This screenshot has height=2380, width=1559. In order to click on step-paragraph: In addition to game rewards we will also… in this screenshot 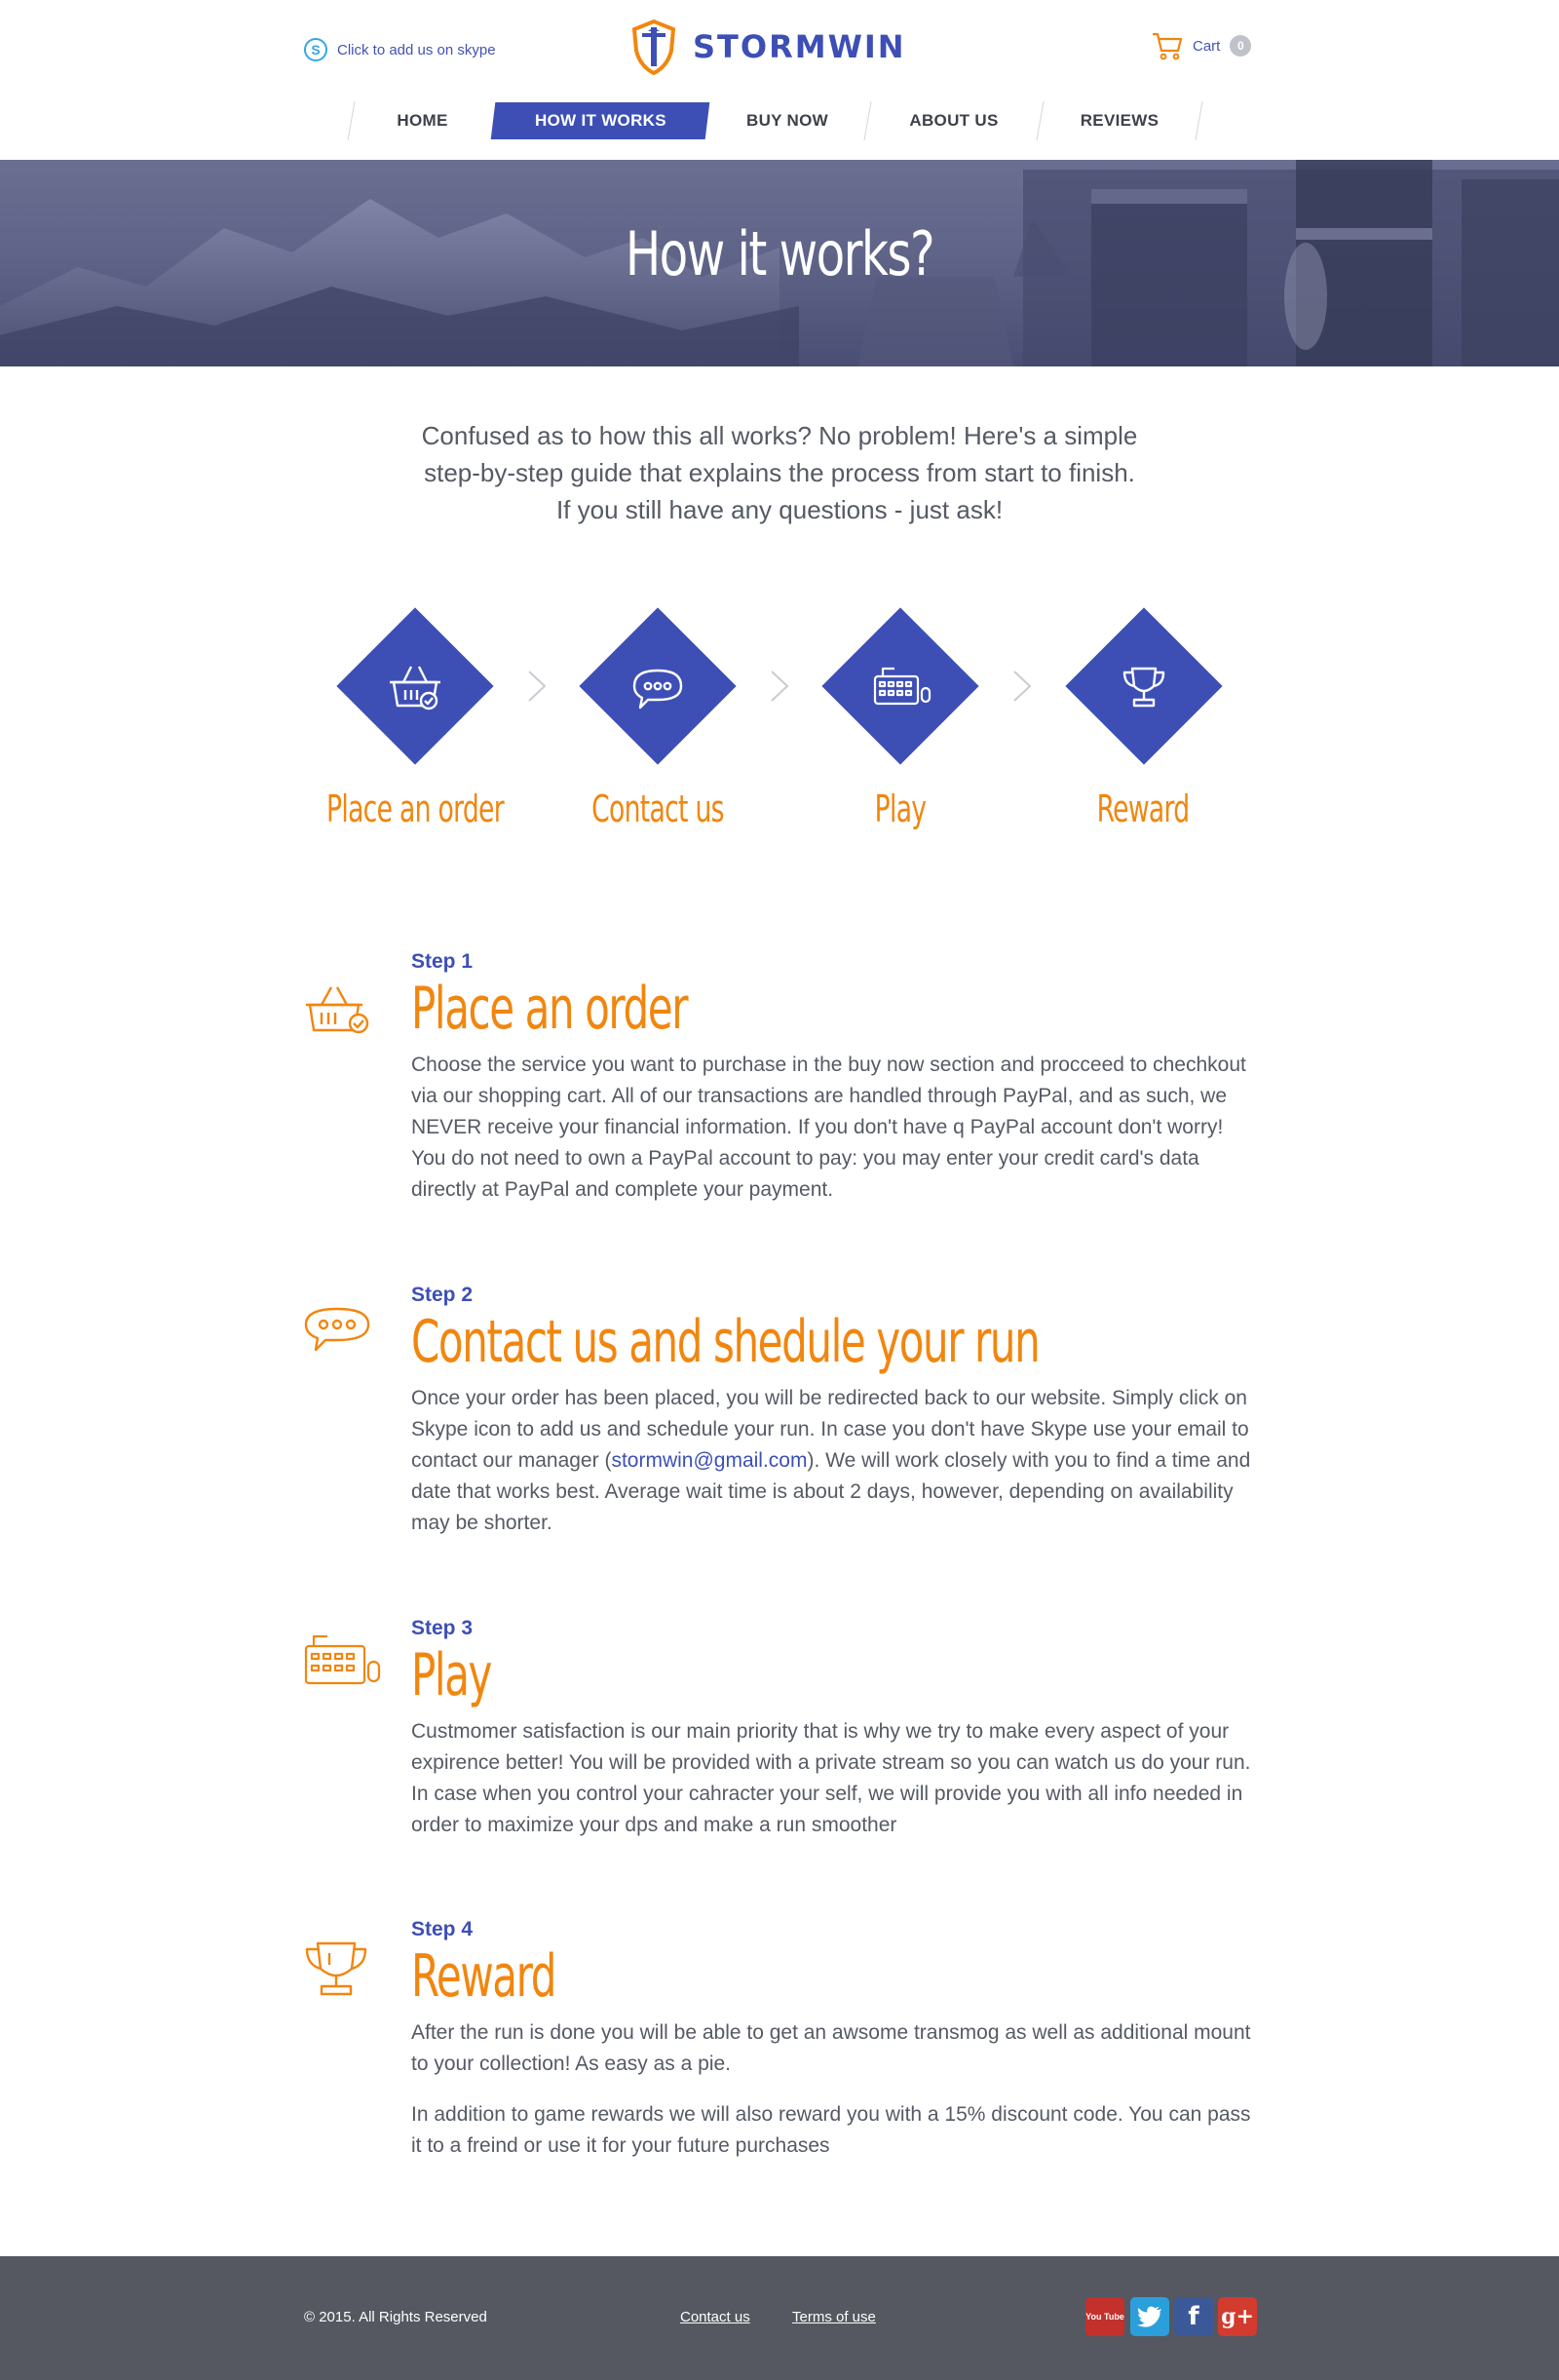, I will do `click(831, 2130)`.